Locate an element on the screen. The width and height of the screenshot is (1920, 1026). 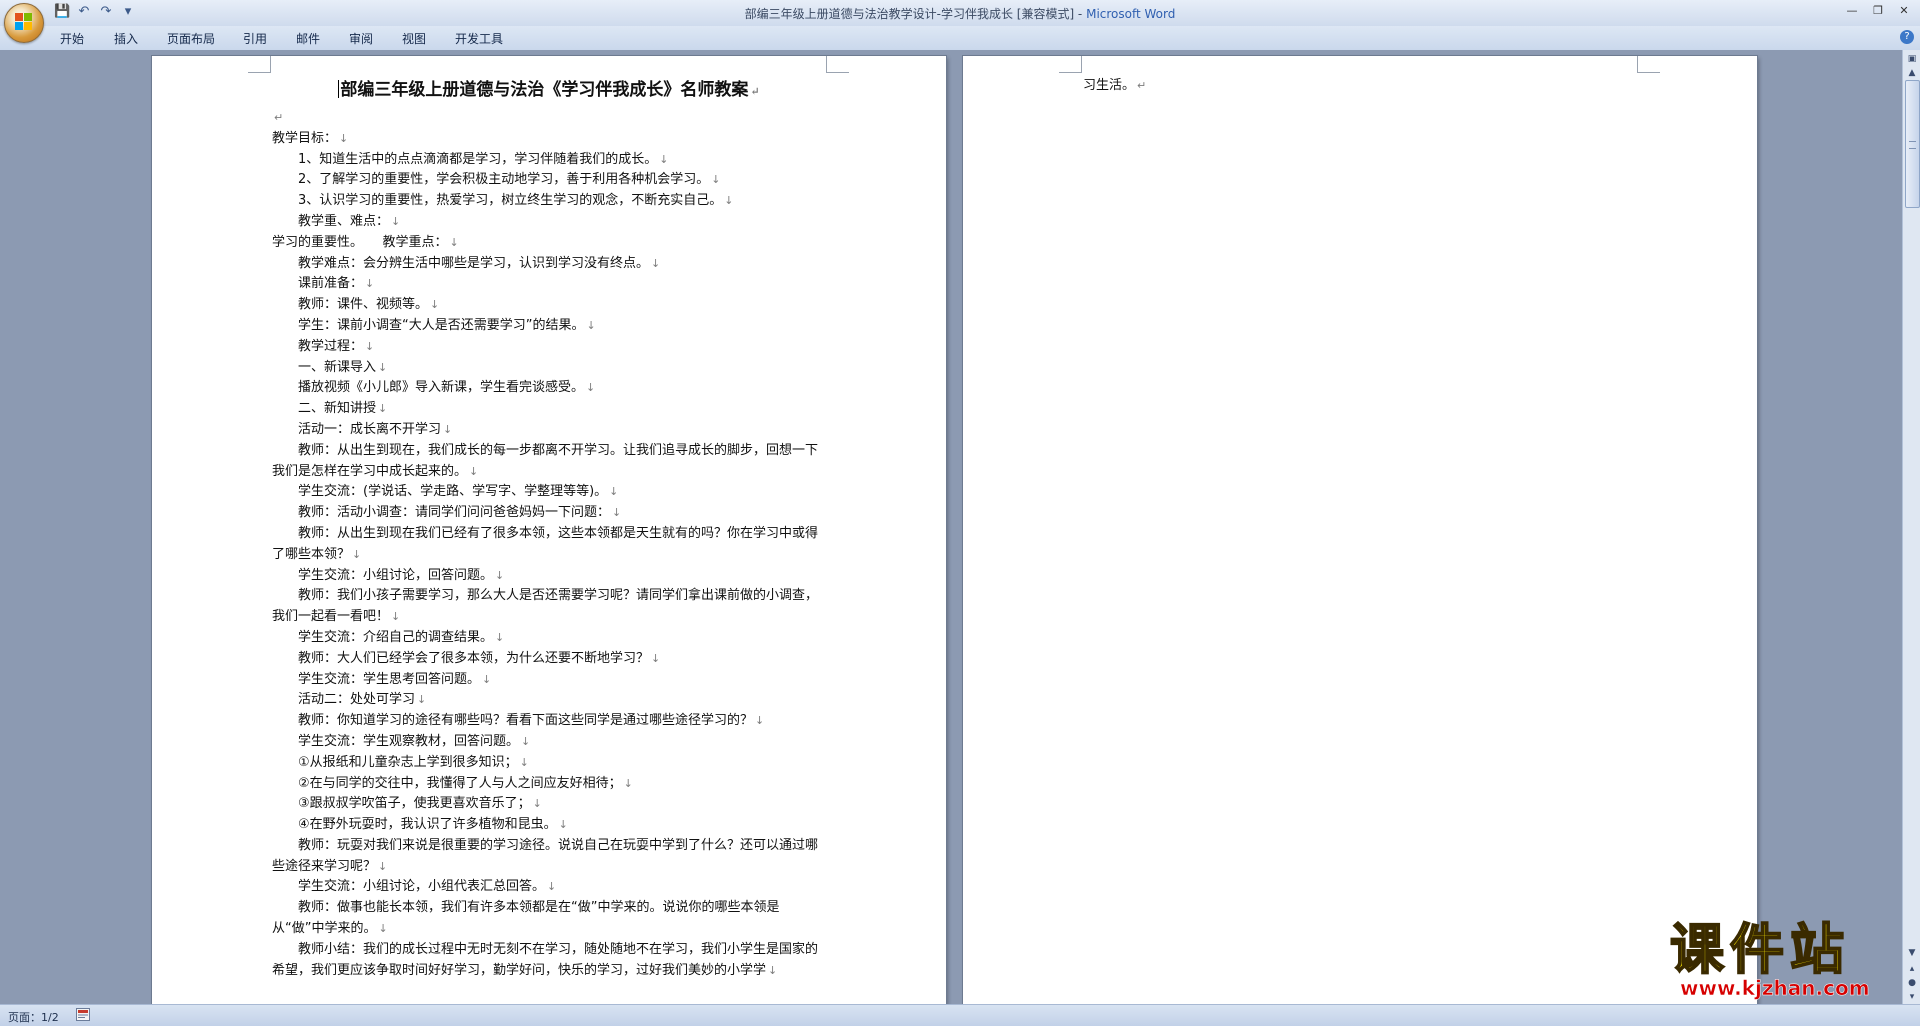
watermark-logo: 课件站 www.kjzhan.com is located at coordinates (1789, 961).